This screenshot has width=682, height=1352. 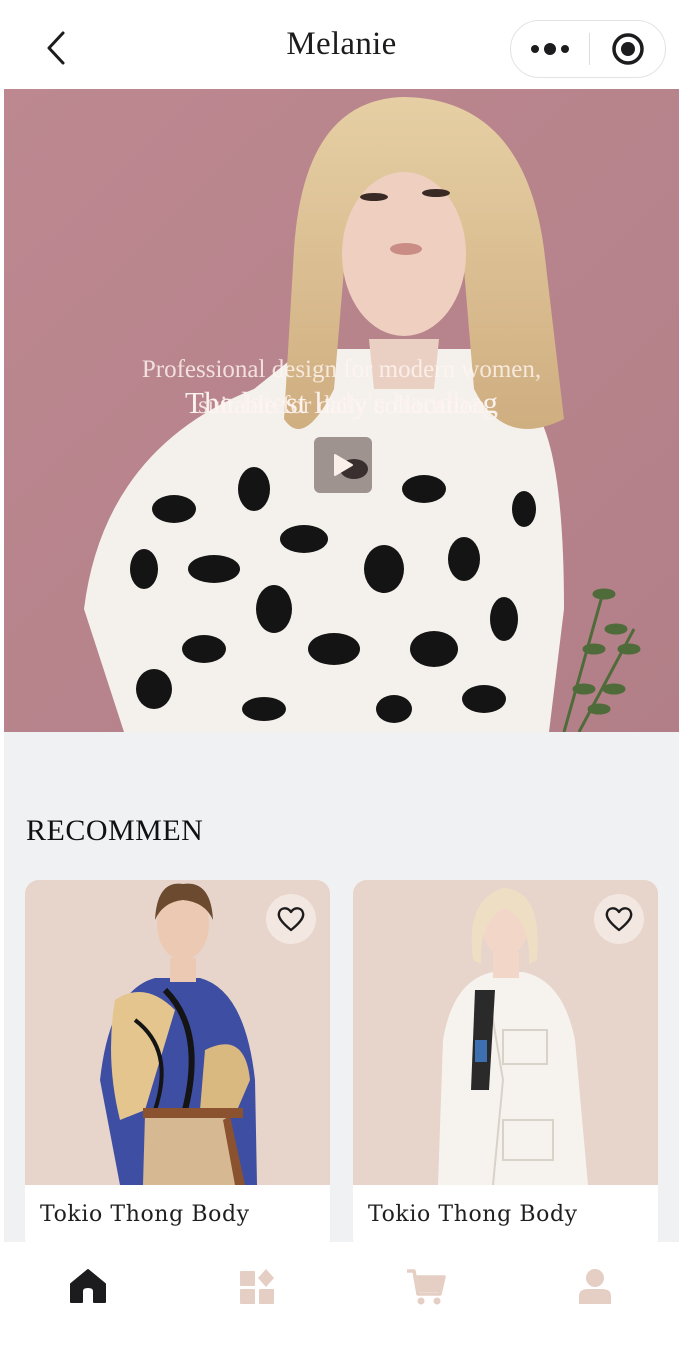 I want to click on tab-category, so click(x=257, y=1297).